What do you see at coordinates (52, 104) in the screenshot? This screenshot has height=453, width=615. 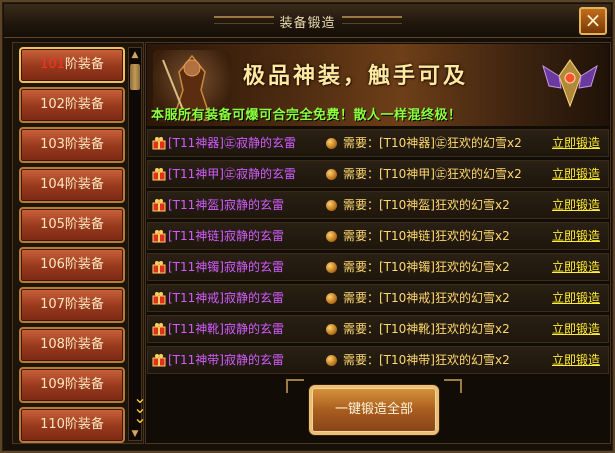 I see `tab-number: 102` at bounding box center [52, 104].